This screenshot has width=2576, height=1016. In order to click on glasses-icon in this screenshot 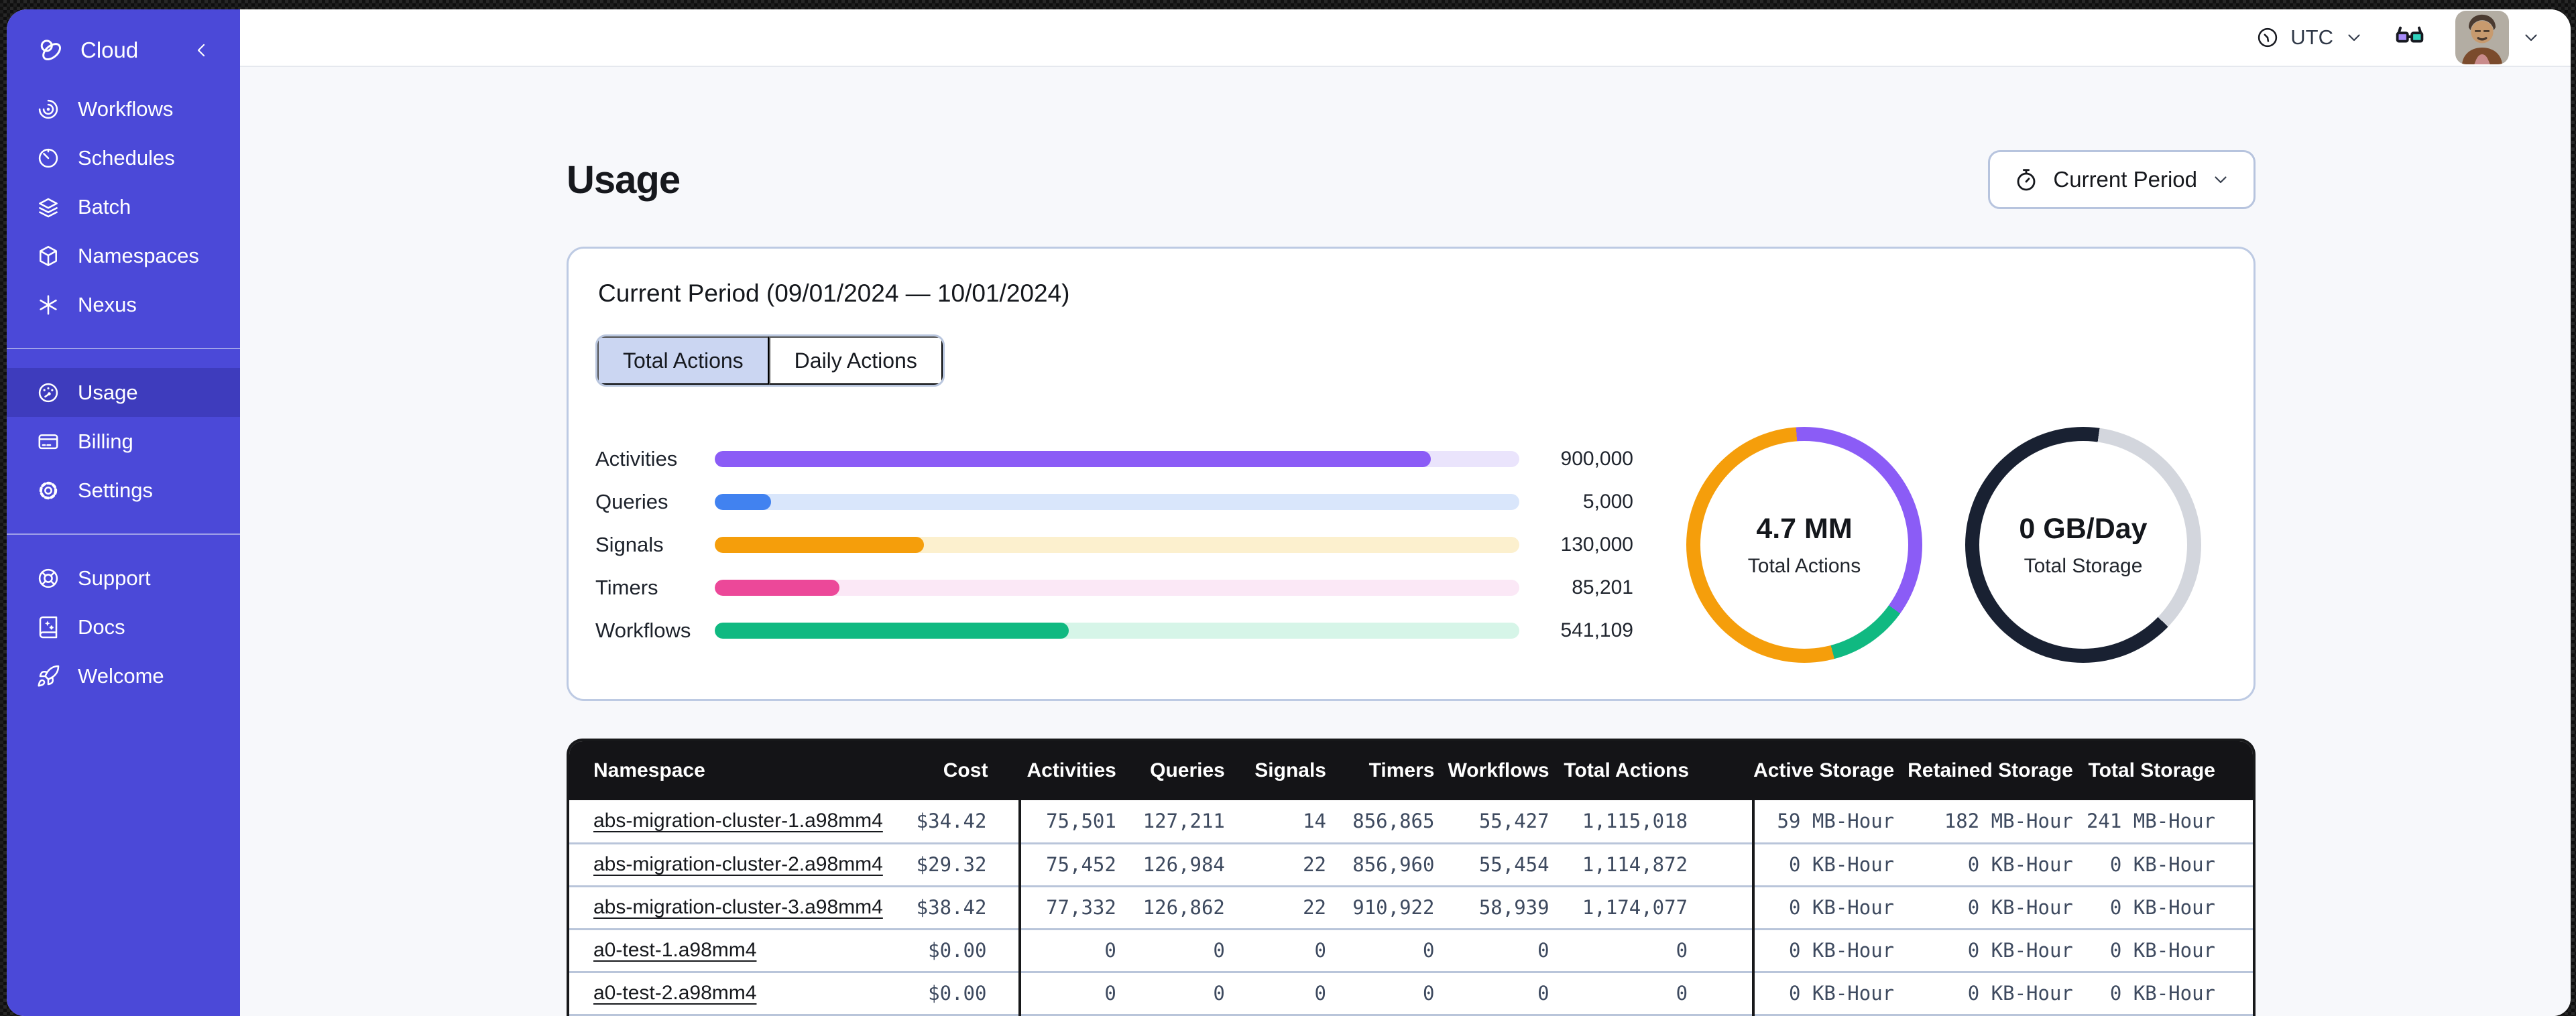, I will do `click(2410, 37)`.